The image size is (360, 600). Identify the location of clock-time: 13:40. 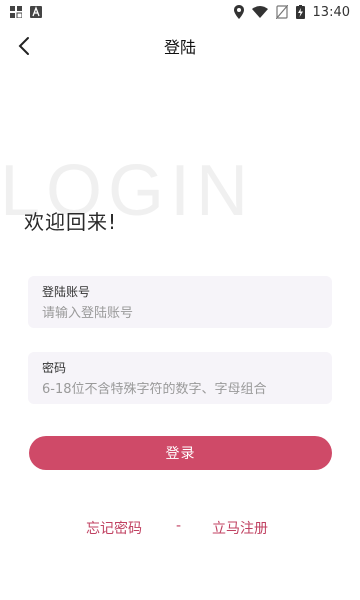
(331, 12).